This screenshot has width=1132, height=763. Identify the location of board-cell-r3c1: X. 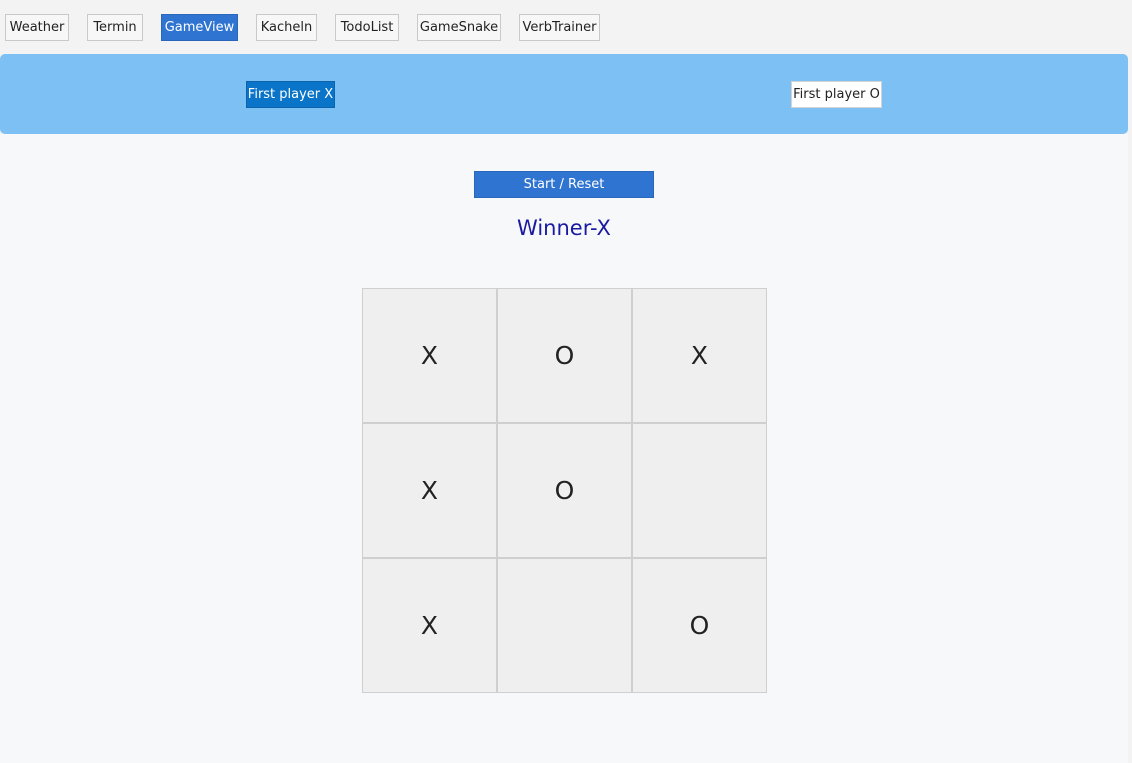
(429, 625).